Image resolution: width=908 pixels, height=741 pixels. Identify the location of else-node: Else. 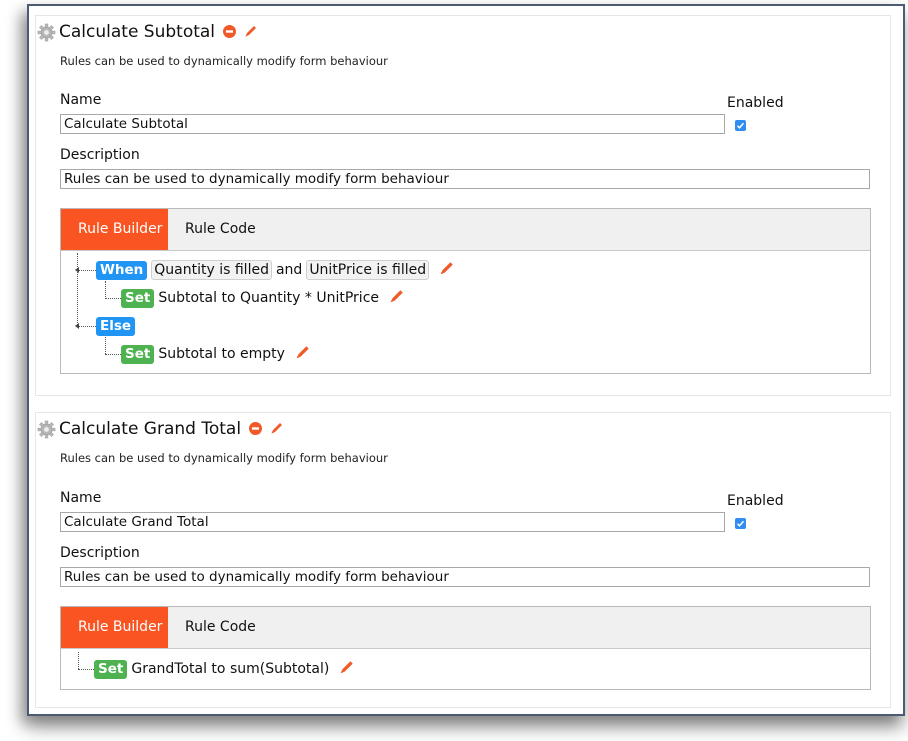
(117, 326).